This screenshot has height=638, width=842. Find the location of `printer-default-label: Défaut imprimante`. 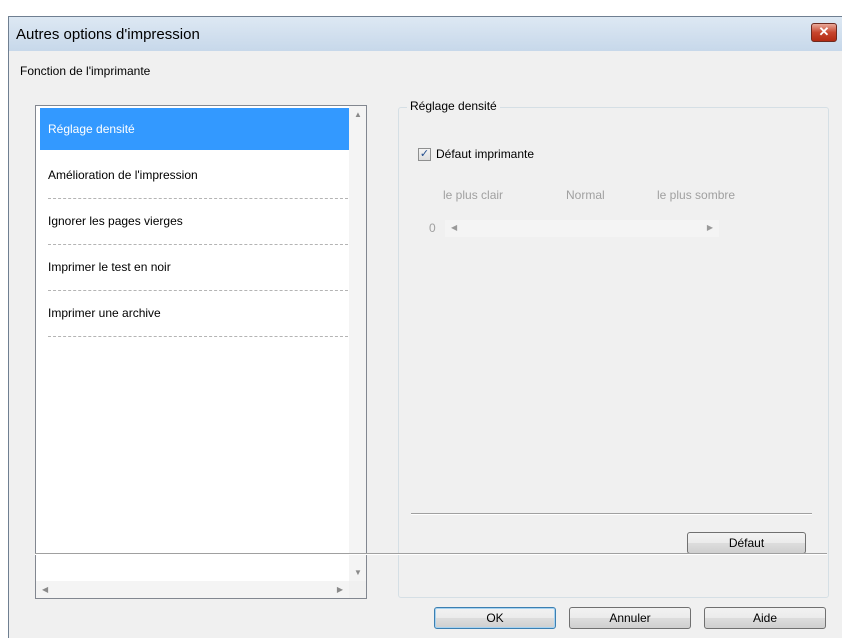

printer-default-label: Défaut imprimante is located at coordinates (485, 154).